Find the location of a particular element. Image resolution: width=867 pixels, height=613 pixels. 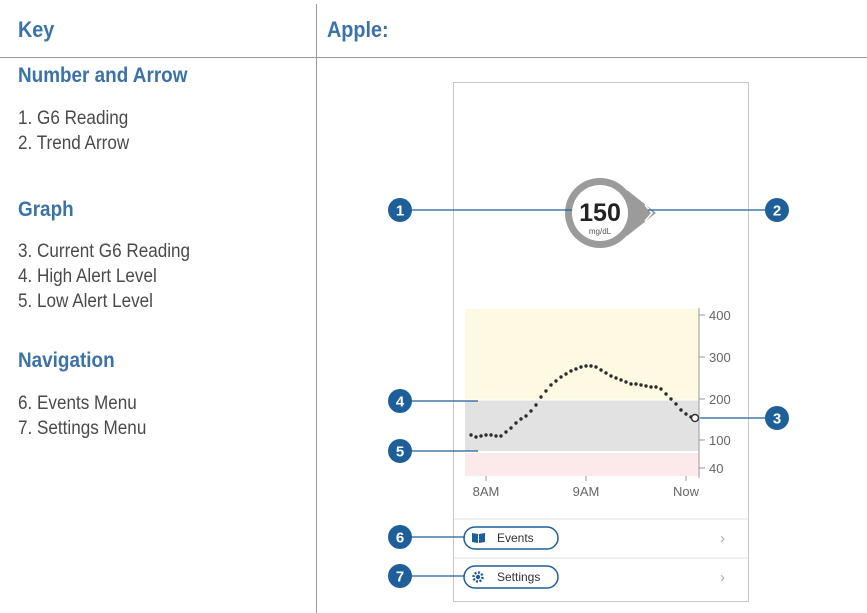

g6-reading-display: 150 mg/dL is located at coordinates (610, 213).